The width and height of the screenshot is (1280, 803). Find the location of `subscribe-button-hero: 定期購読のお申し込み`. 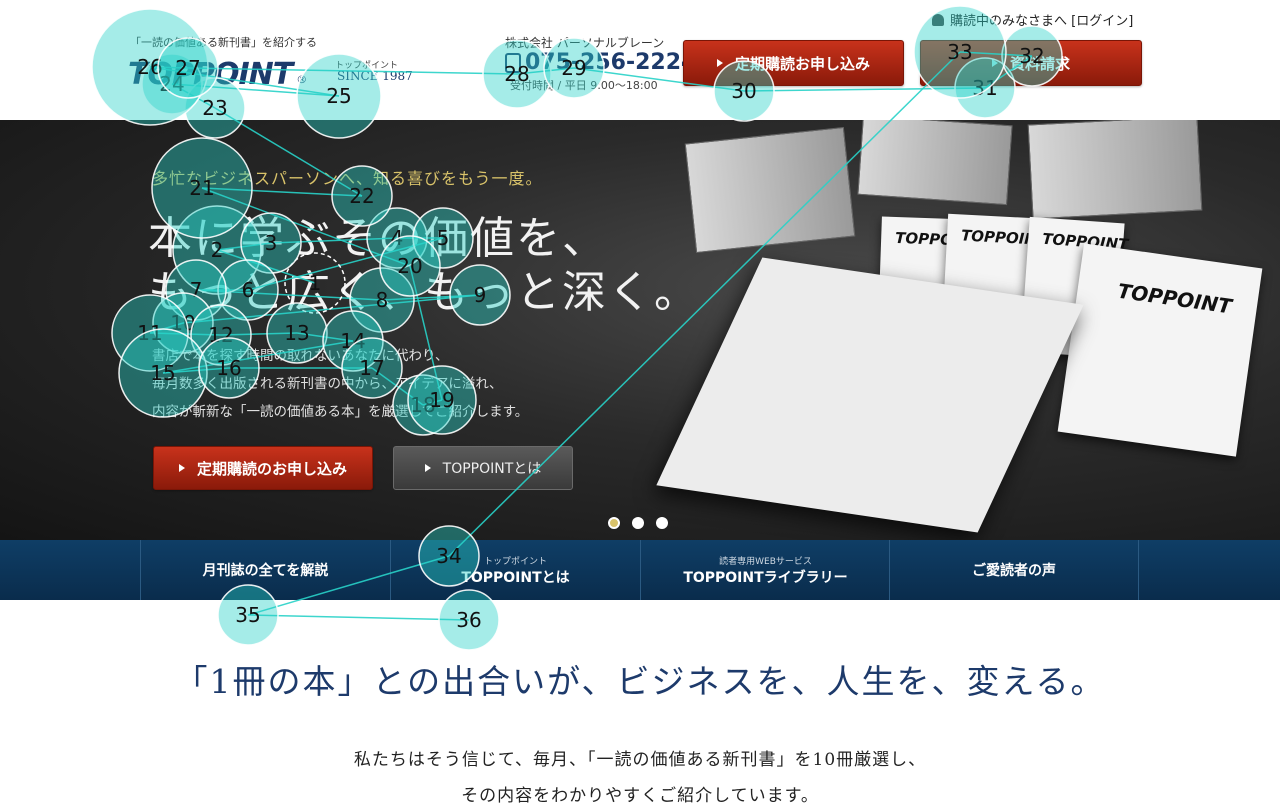

subscribe-button-hero: 定期購読のお申し込み is located at coordinates (263, 468).